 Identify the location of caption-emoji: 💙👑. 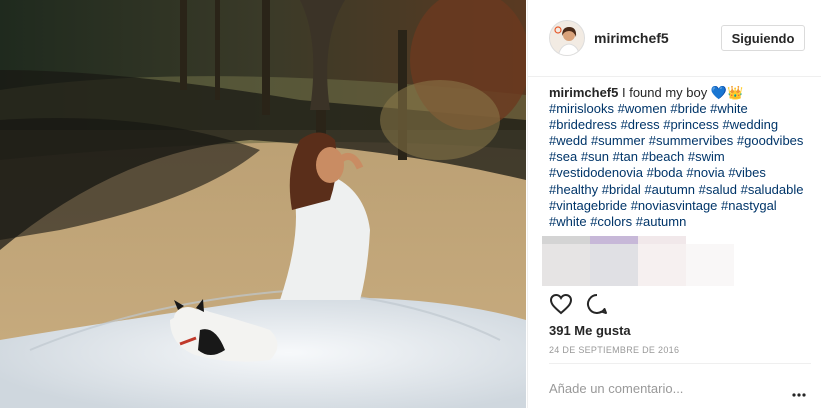
(727, 92).